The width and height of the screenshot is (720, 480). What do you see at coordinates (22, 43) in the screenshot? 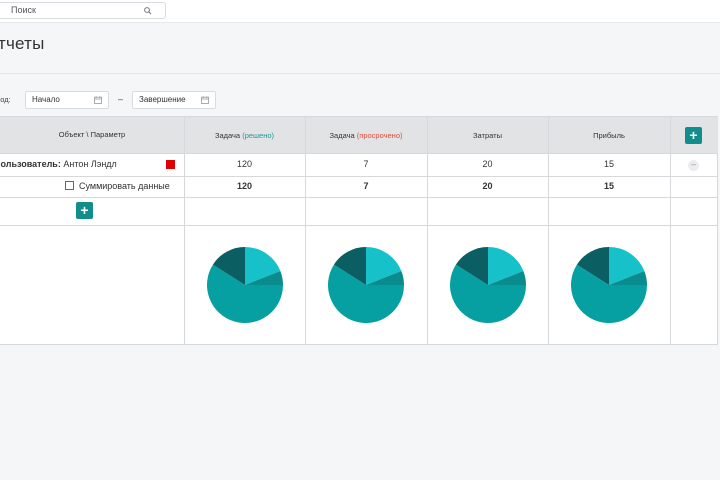
I see `page-title: тчеты` at bounding box center [22, 43].